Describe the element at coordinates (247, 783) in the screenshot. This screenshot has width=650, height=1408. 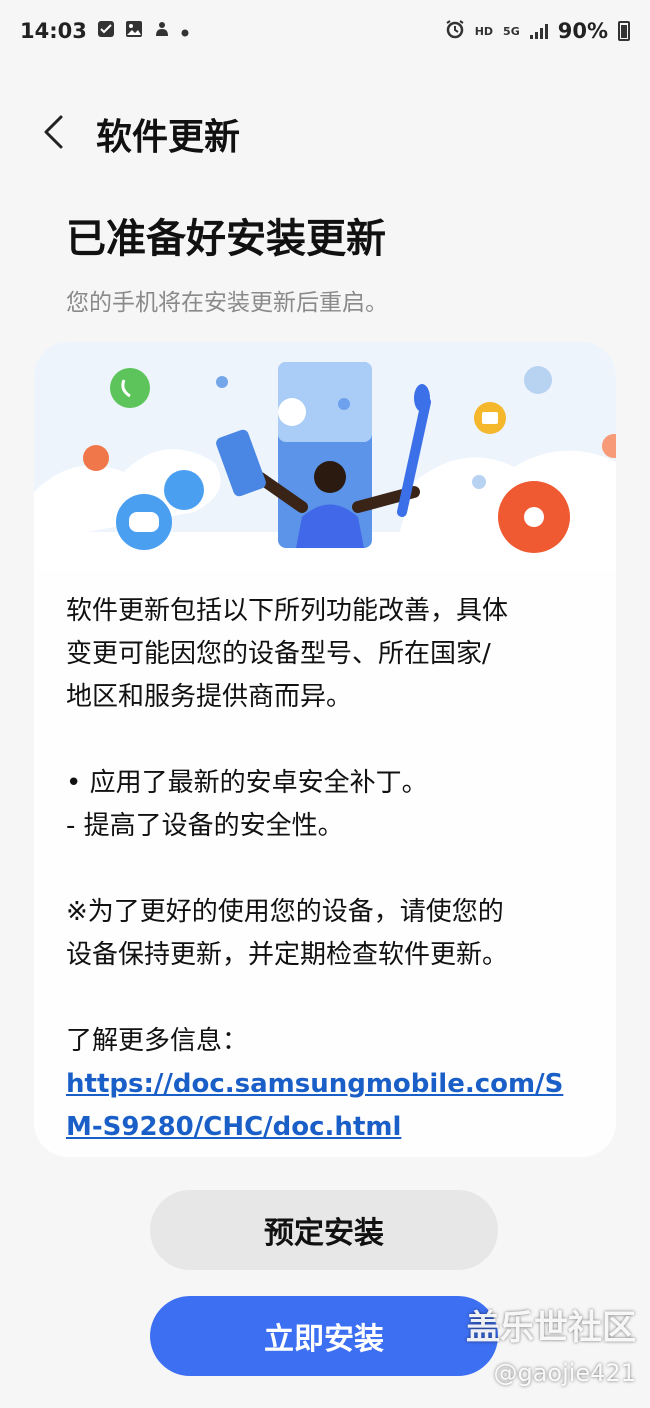
I see `update-bullet: • 应用了最新的安卓安全补丁。` at that location.